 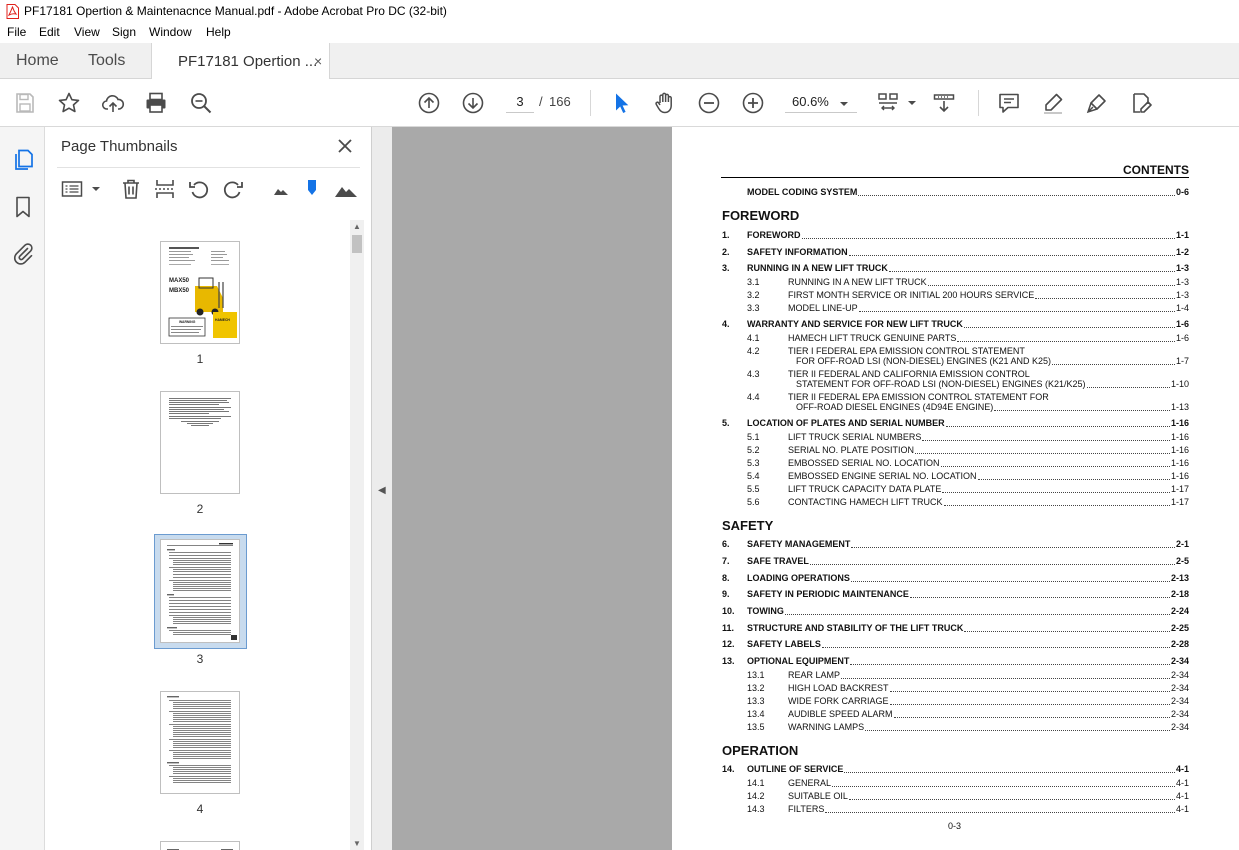 What do you see at coordinates (23, 253) in the screenshot?
I see `attachment-icon` at bounding box center [23, 253].